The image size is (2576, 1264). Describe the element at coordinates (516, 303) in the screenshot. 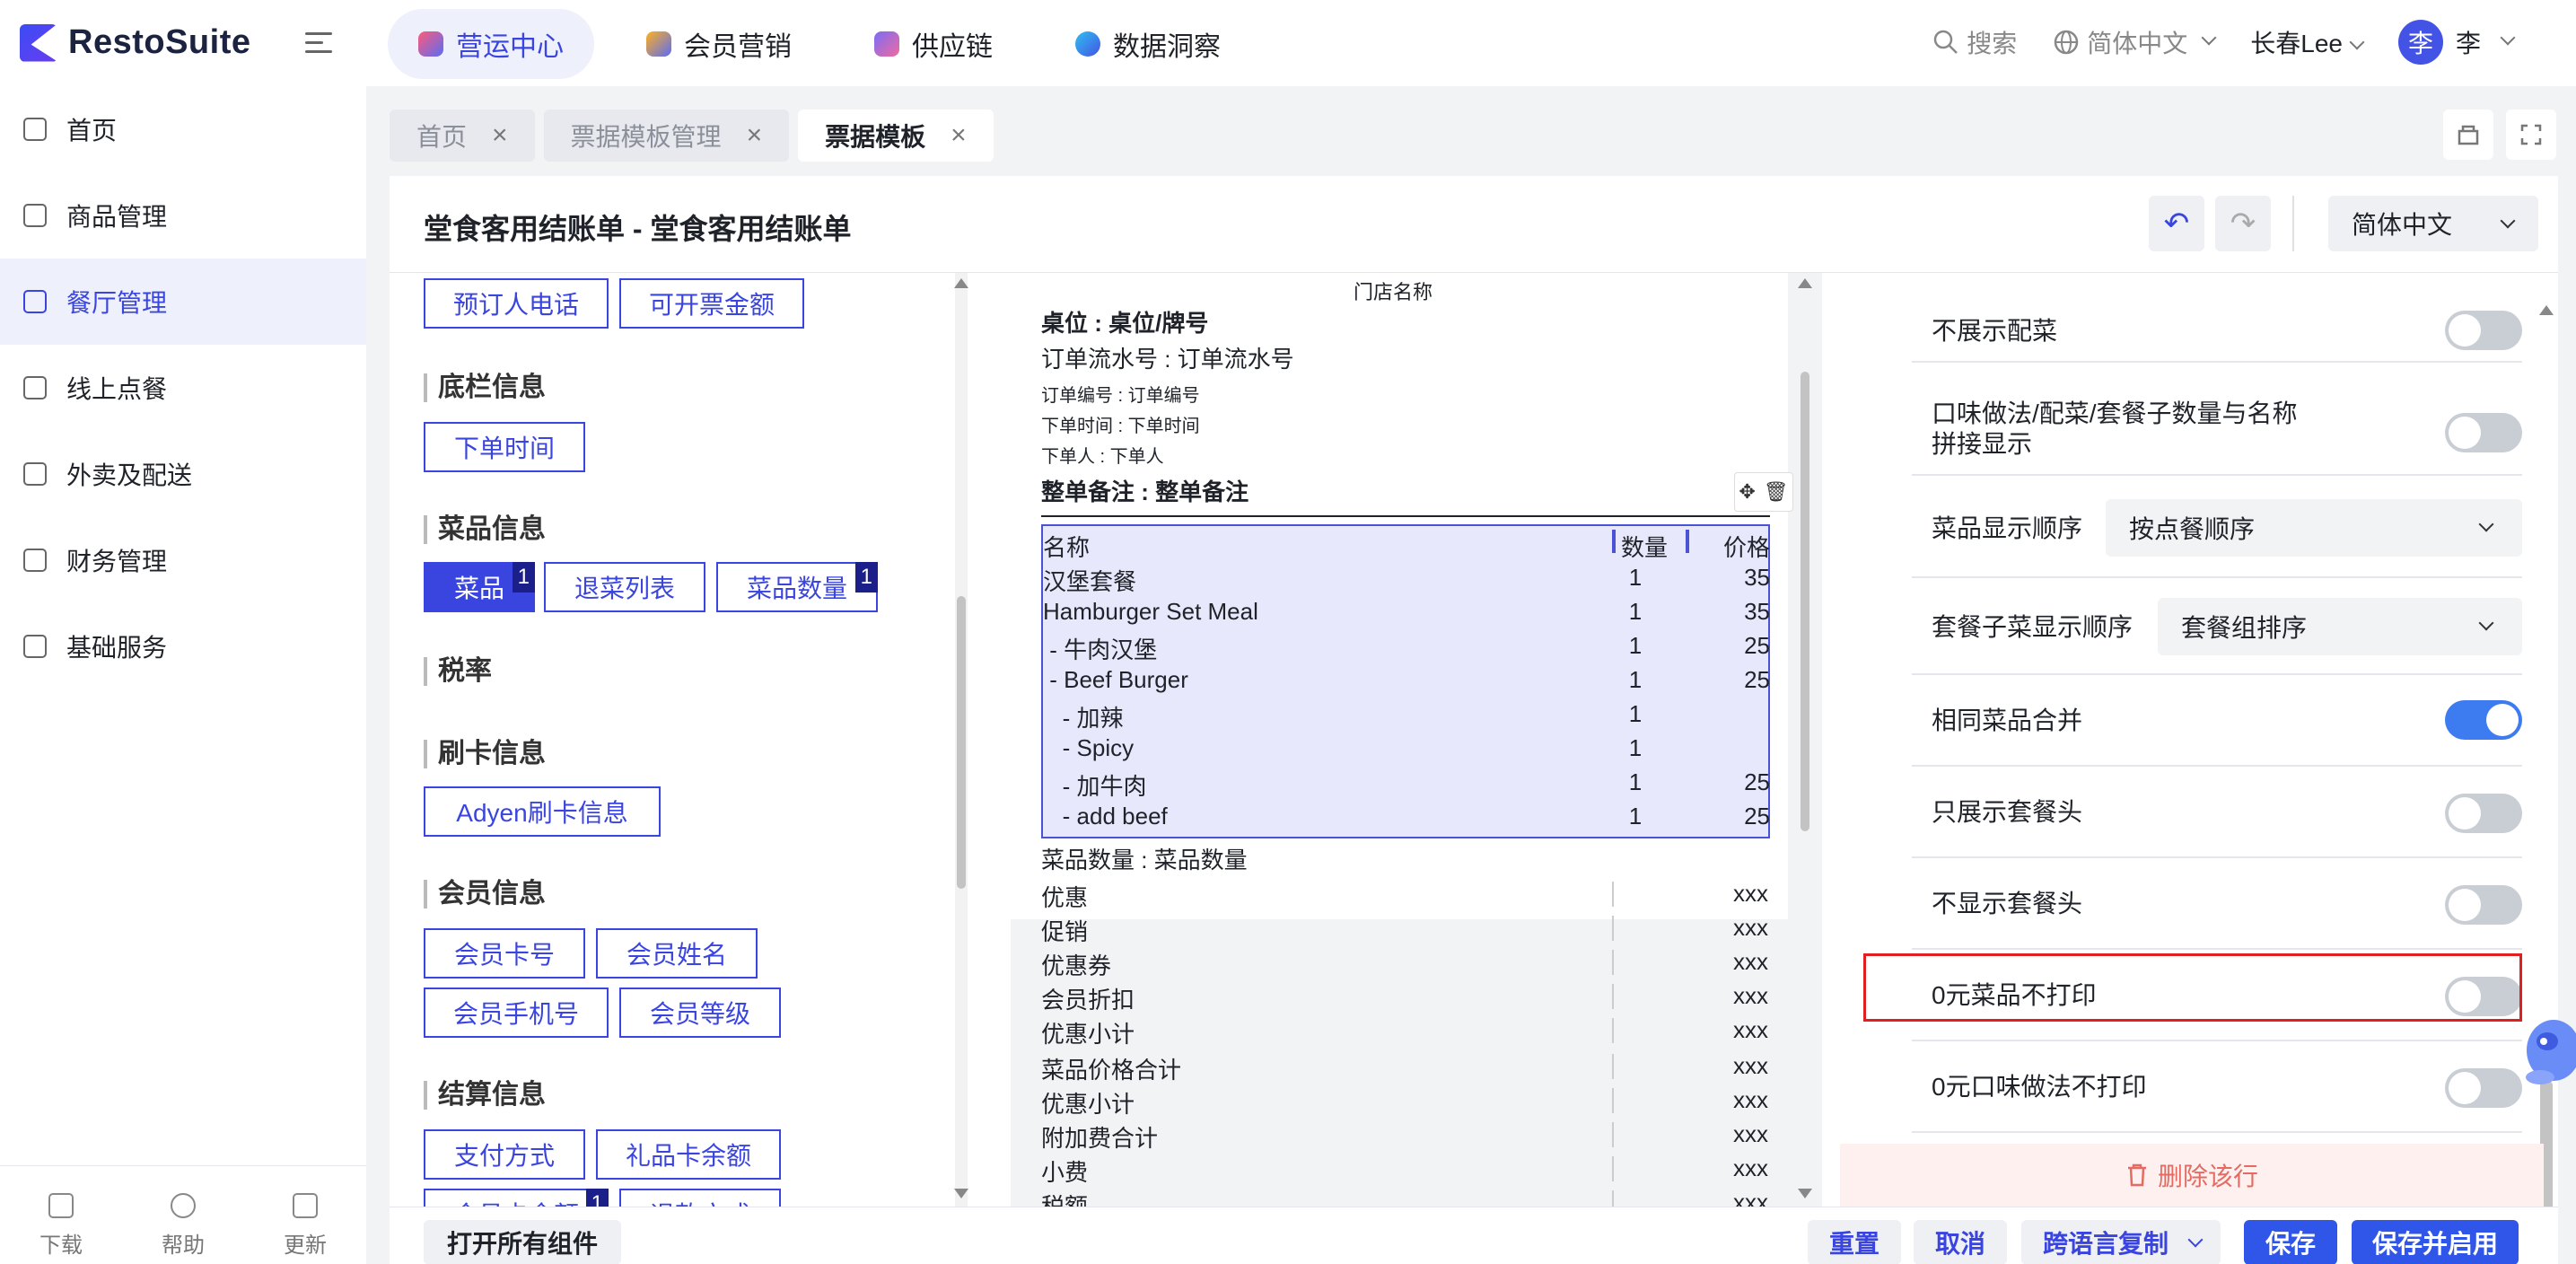

I see `component-chip: 预订人电话` at that location.